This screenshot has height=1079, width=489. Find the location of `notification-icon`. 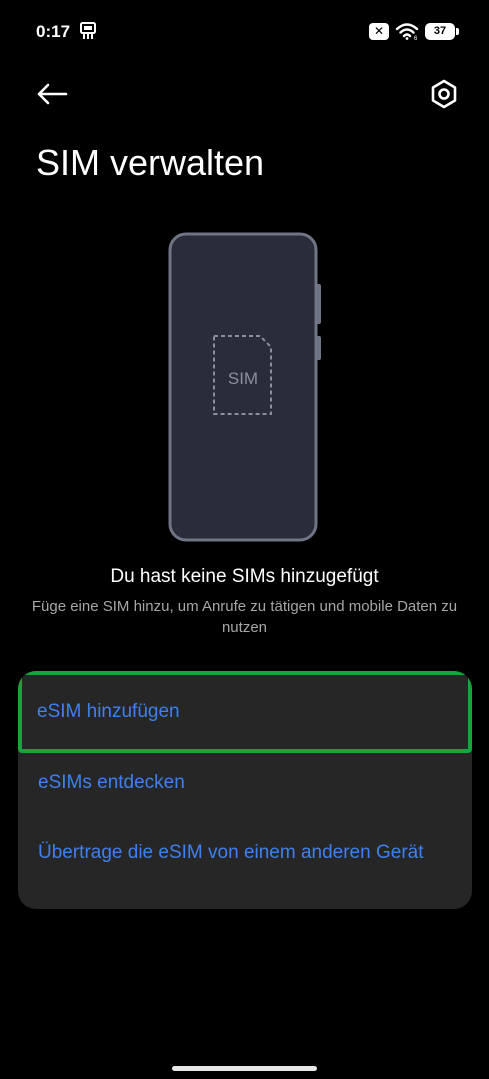

notification-icon is located at coordinates (88, 30).